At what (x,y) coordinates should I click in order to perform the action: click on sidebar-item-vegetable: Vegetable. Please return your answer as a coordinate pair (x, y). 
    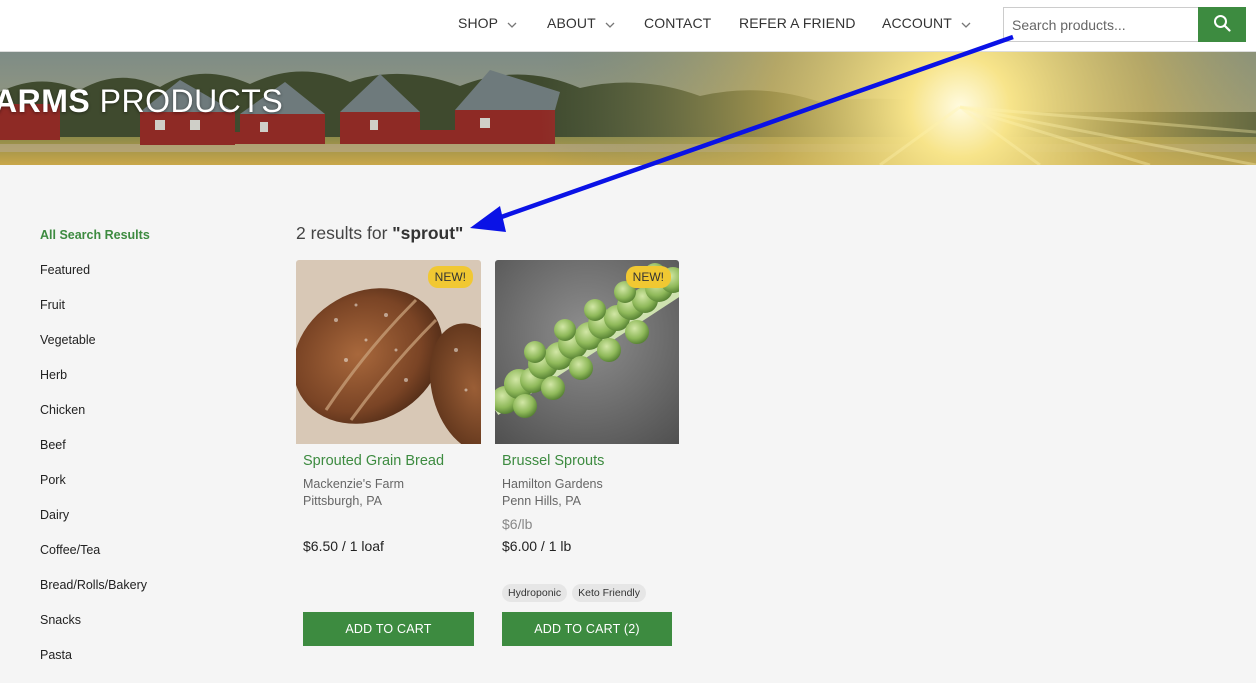
    Looking at the image, I should click on (140, 350).